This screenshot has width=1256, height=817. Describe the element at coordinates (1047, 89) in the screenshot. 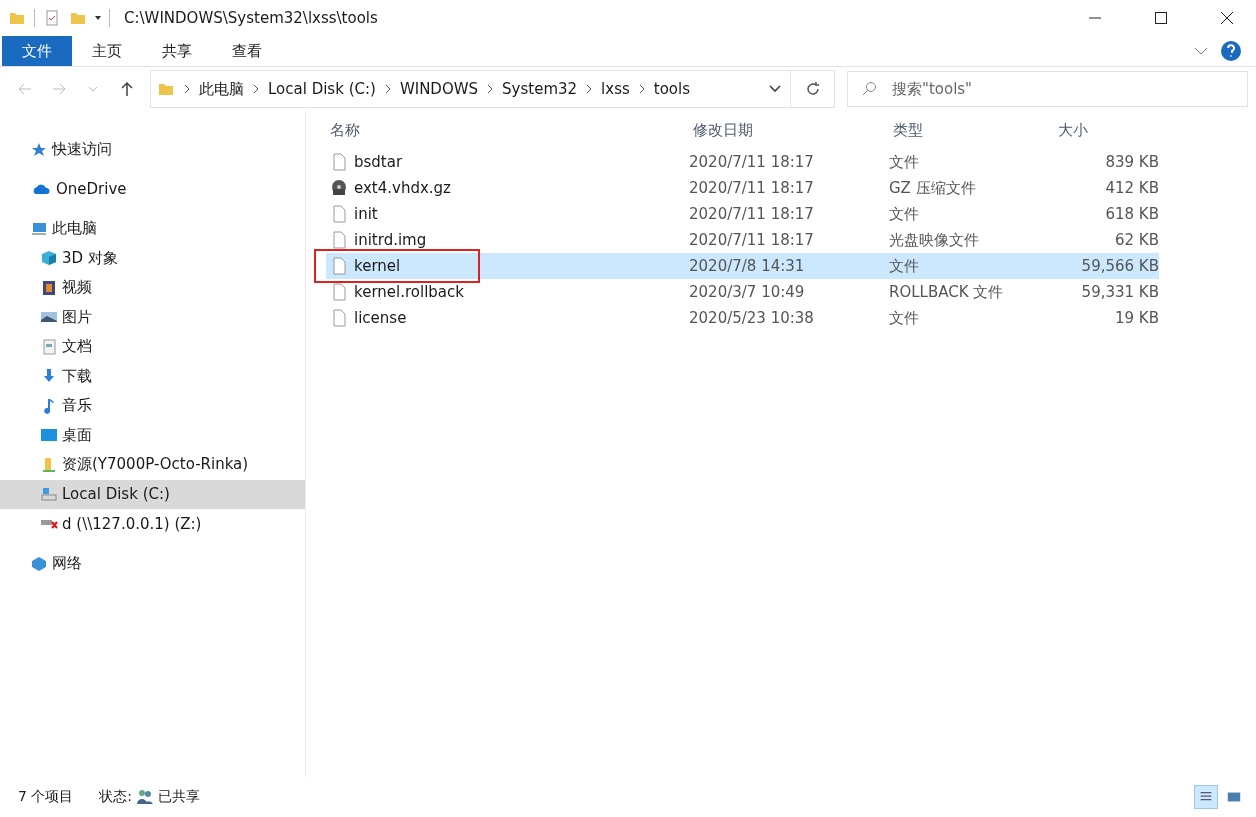

I see `search-field: 搜索"tools"` at that location.